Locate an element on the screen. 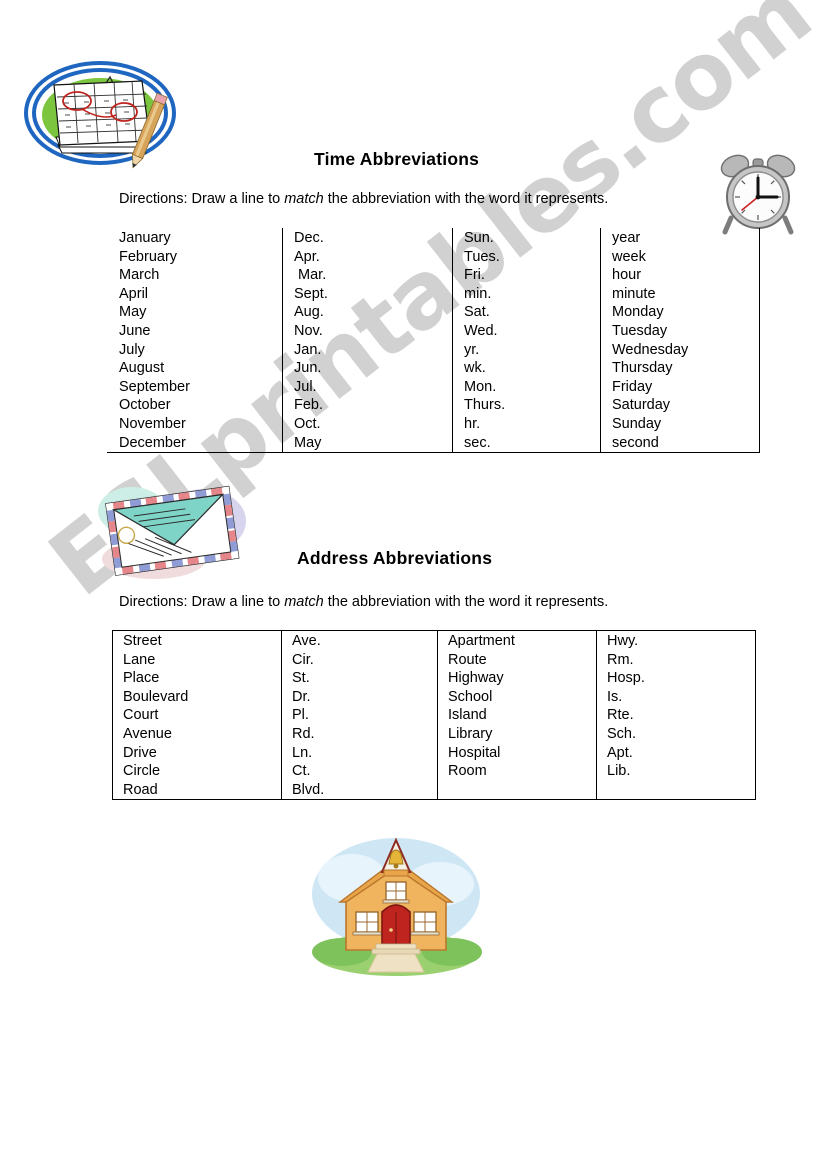 The height and width of the screenshot is (1169, 821). list-item: Rte. is located at coordinates (620, 715).